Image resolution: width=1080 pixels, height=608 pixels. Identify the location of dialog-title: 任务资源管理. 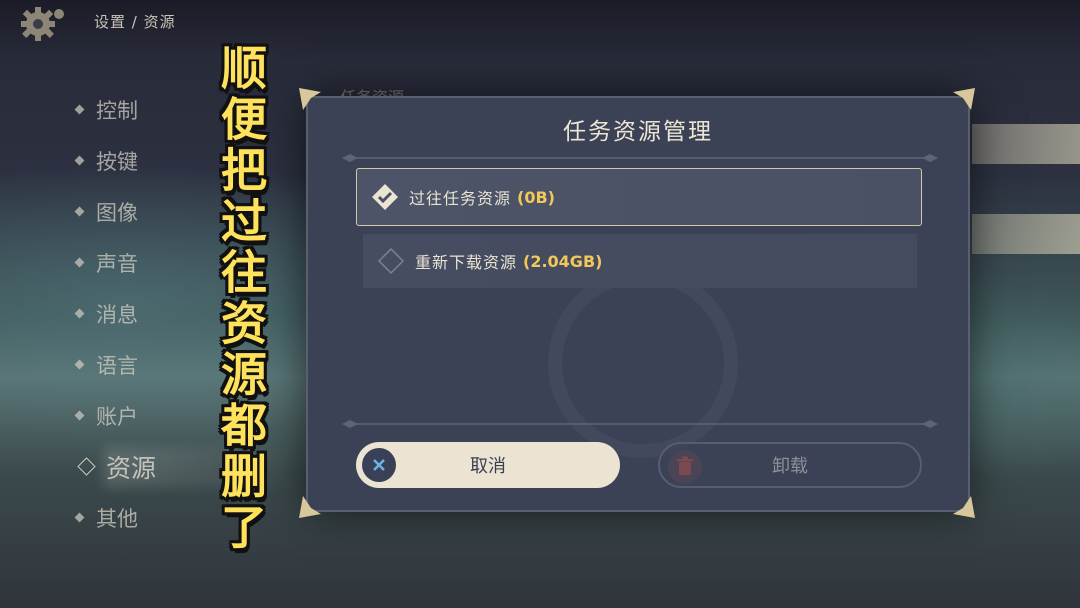
(638, 132).